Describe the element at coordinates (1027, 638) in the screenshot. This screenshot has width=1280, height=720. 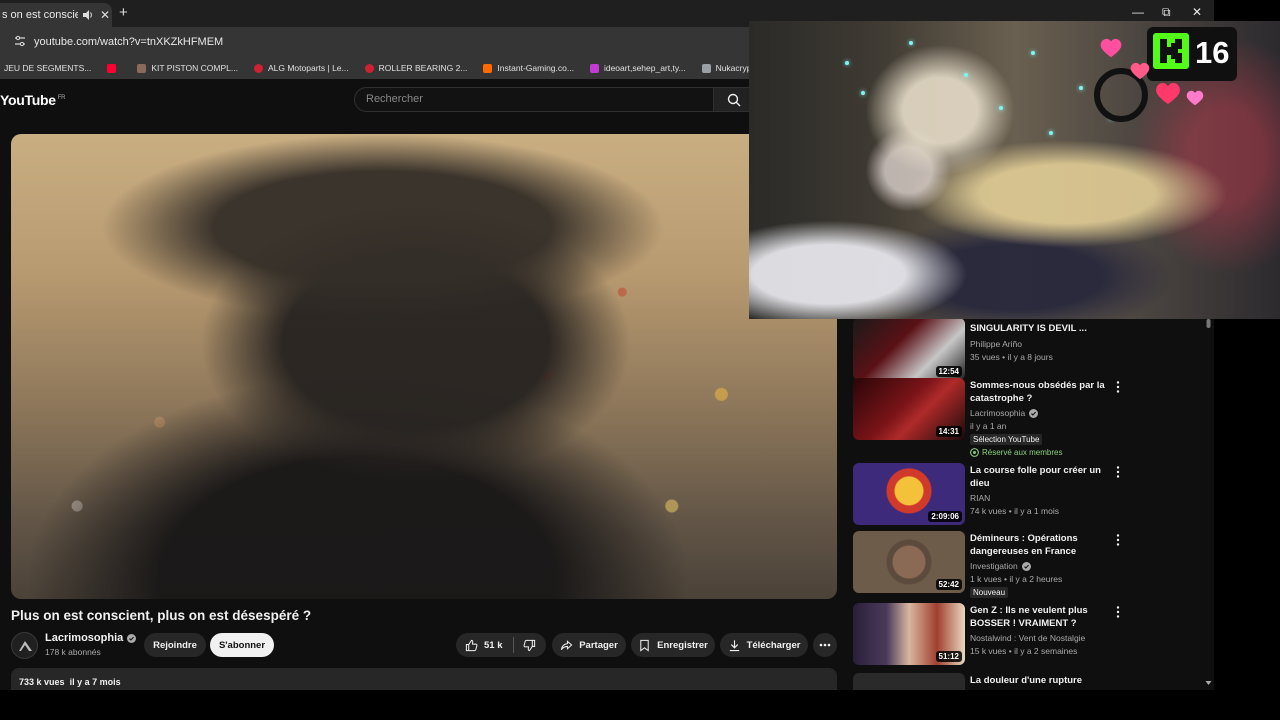
I see `rec-channel: Nostalwind : Vent de Nostalgie` at that location.